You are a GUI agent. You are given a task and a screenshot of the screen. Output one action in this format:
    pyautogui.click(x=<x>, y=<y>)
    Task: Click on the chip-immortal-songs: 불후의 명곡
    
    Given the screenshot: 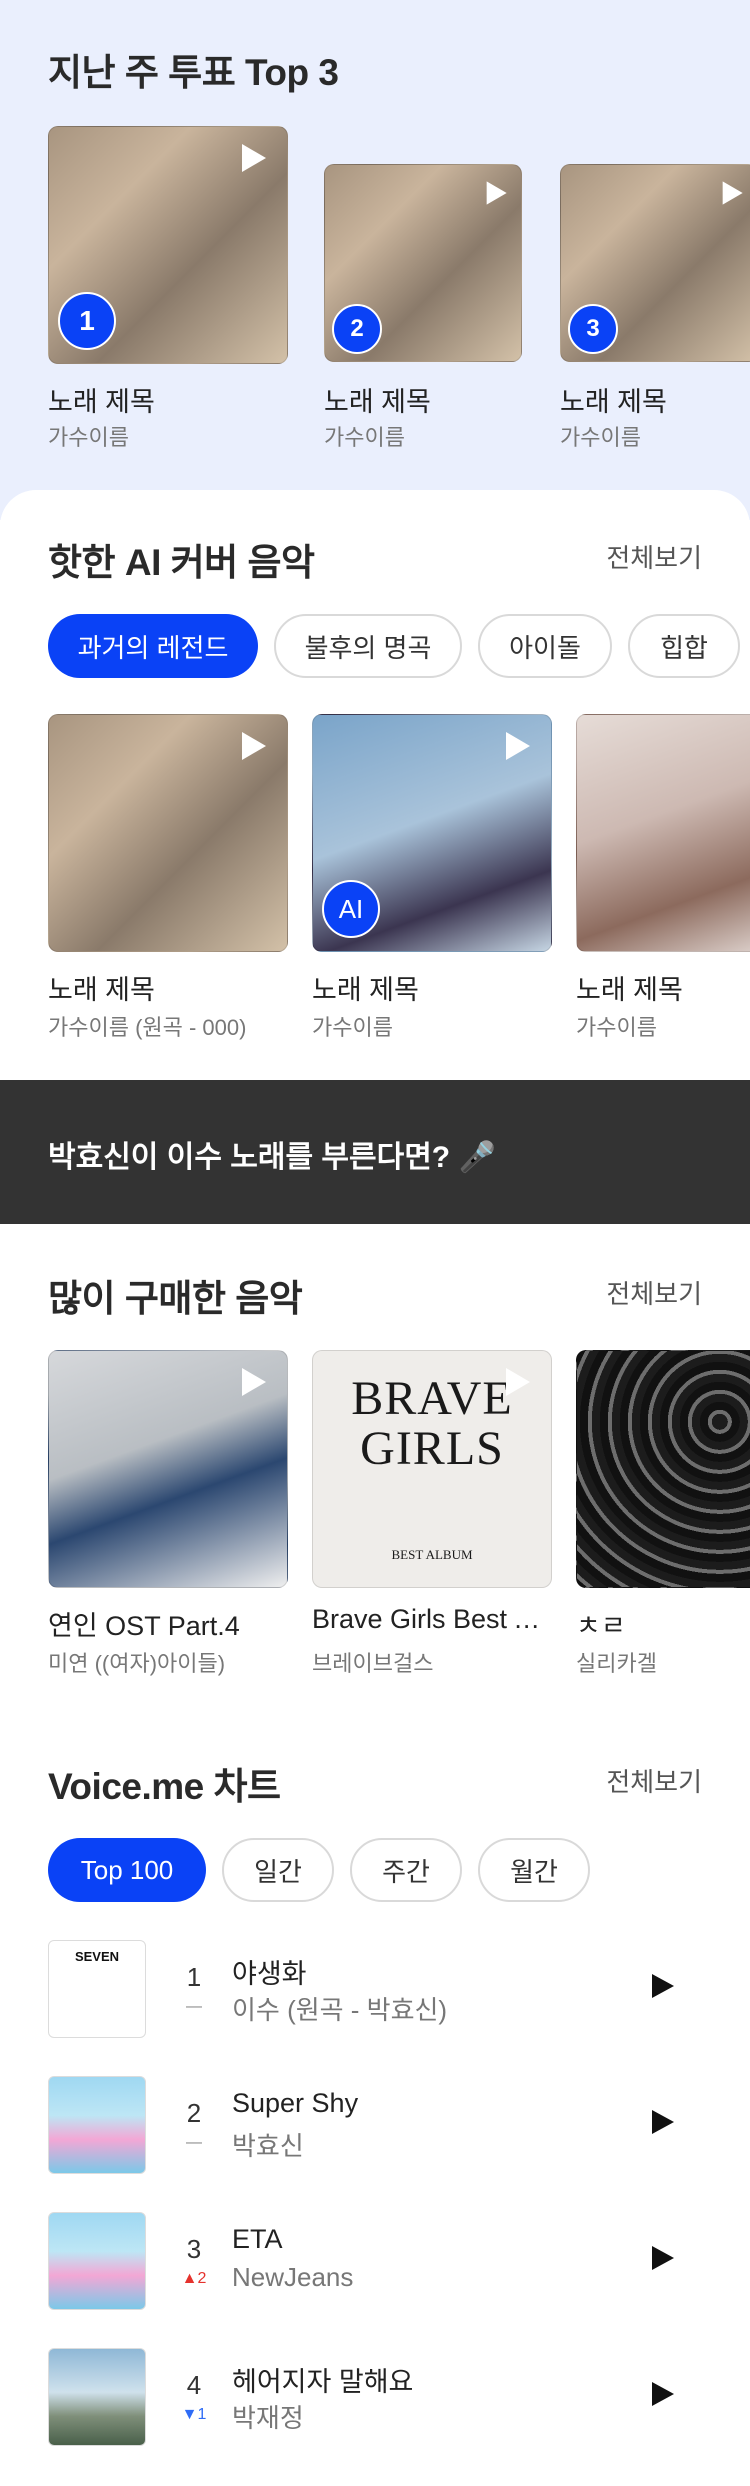 What is the action you would take?
    pyautogui.click(x=368, y=646)
    